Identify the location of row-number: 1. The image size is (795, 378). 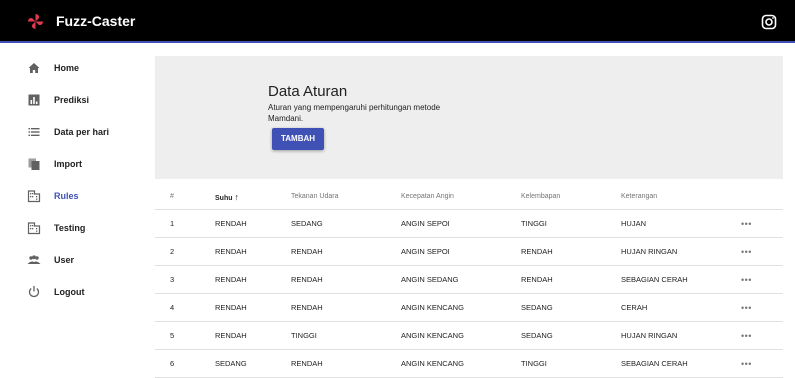
(172, 223).